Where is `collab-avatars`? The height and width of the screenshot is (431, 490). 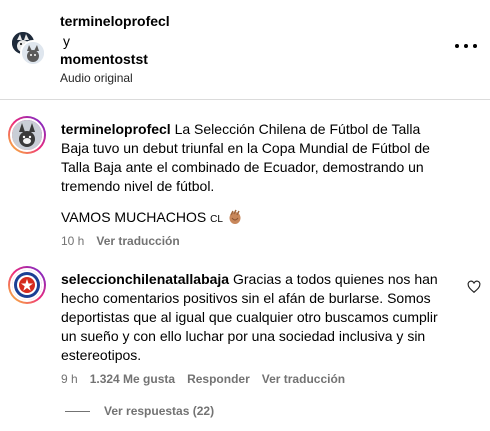 collab-avatars is located at coordinates (28, 48).